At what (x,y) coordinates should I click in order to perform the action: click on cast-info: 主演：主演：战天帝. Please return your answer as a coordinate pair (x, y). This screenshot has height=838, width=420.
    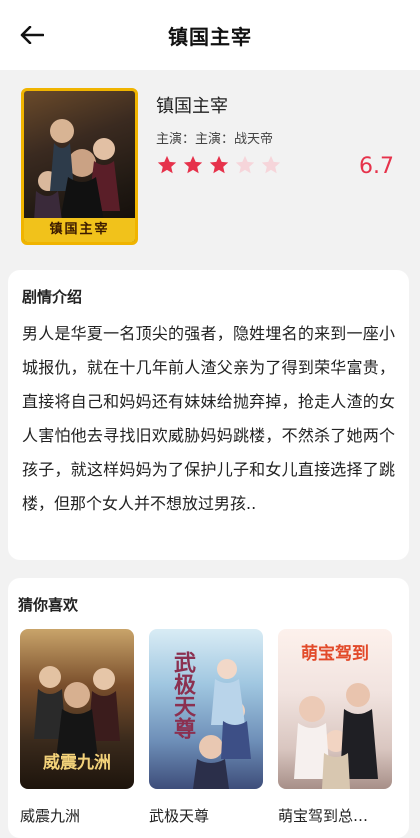
    Looking at the image, I should click on (215, 139).